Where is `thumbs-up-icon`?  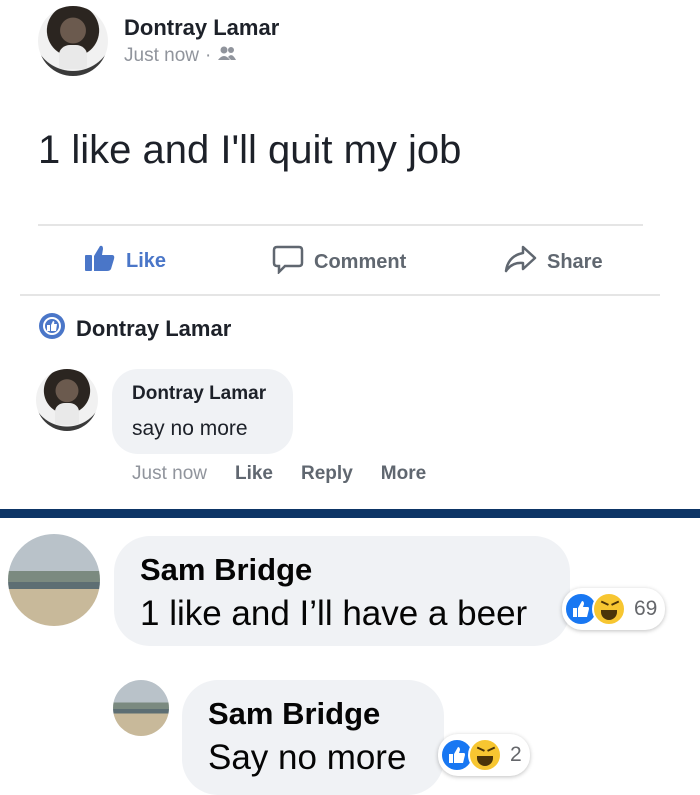
thumbs-up-icon is located at coordinates (100, 261).